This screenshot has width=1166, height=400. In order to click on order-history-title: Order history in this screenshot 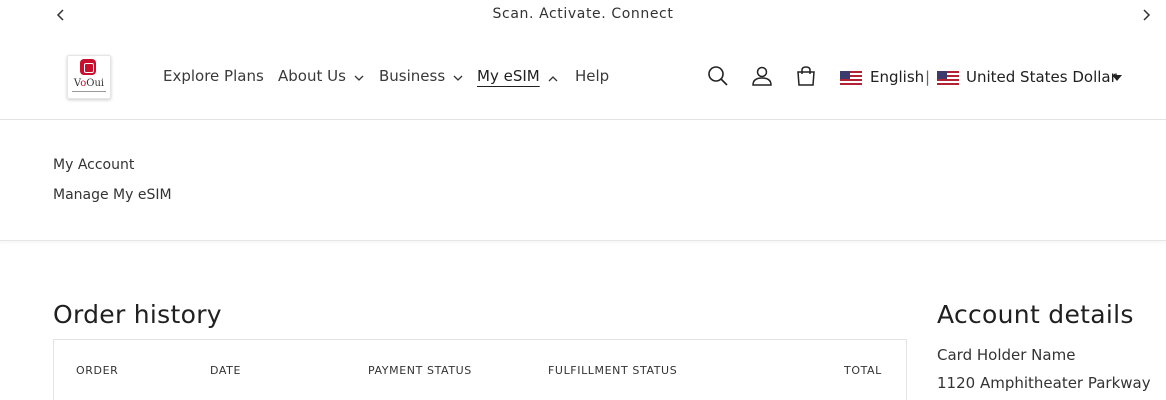, I will do `click(137, 314)`.